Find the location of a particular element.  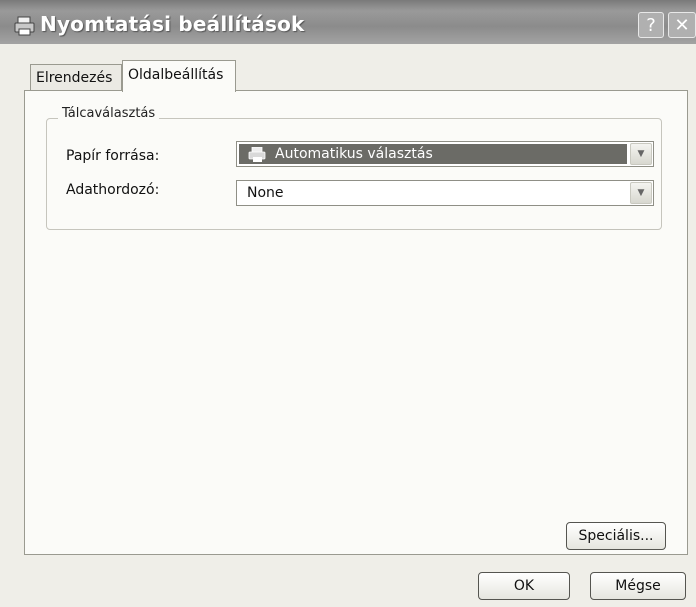

help-icon: ? is located at coordinates (651, 25).